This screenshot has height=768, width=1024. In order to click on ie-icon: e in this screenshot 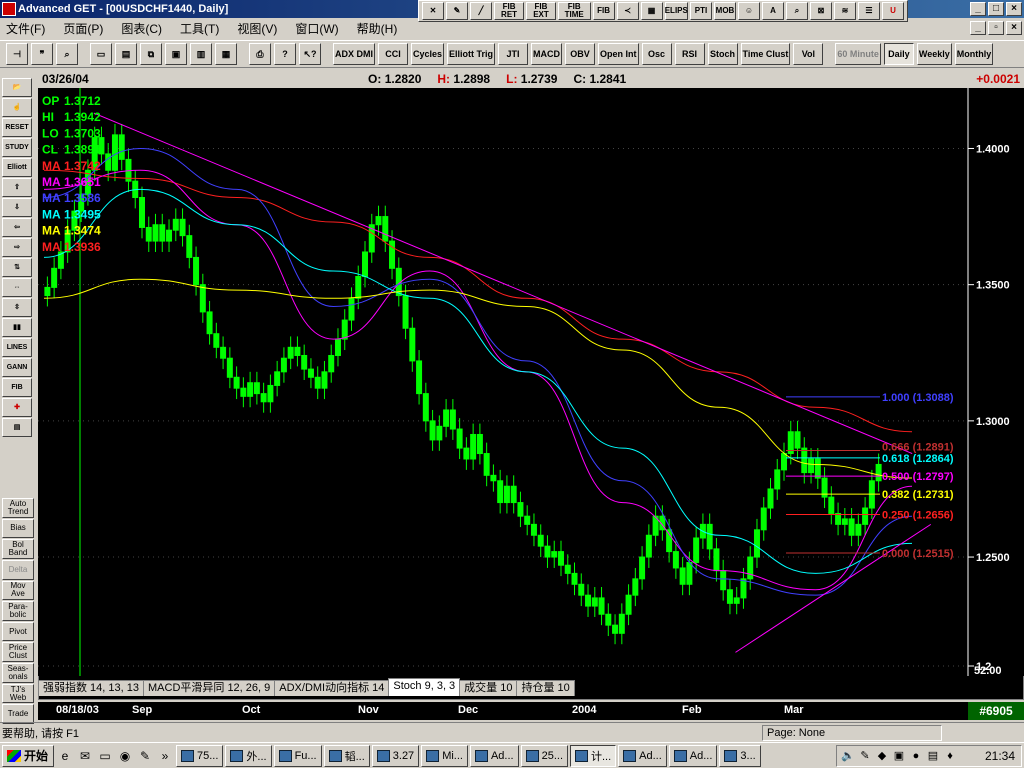, I will do `click(65, 756)`.